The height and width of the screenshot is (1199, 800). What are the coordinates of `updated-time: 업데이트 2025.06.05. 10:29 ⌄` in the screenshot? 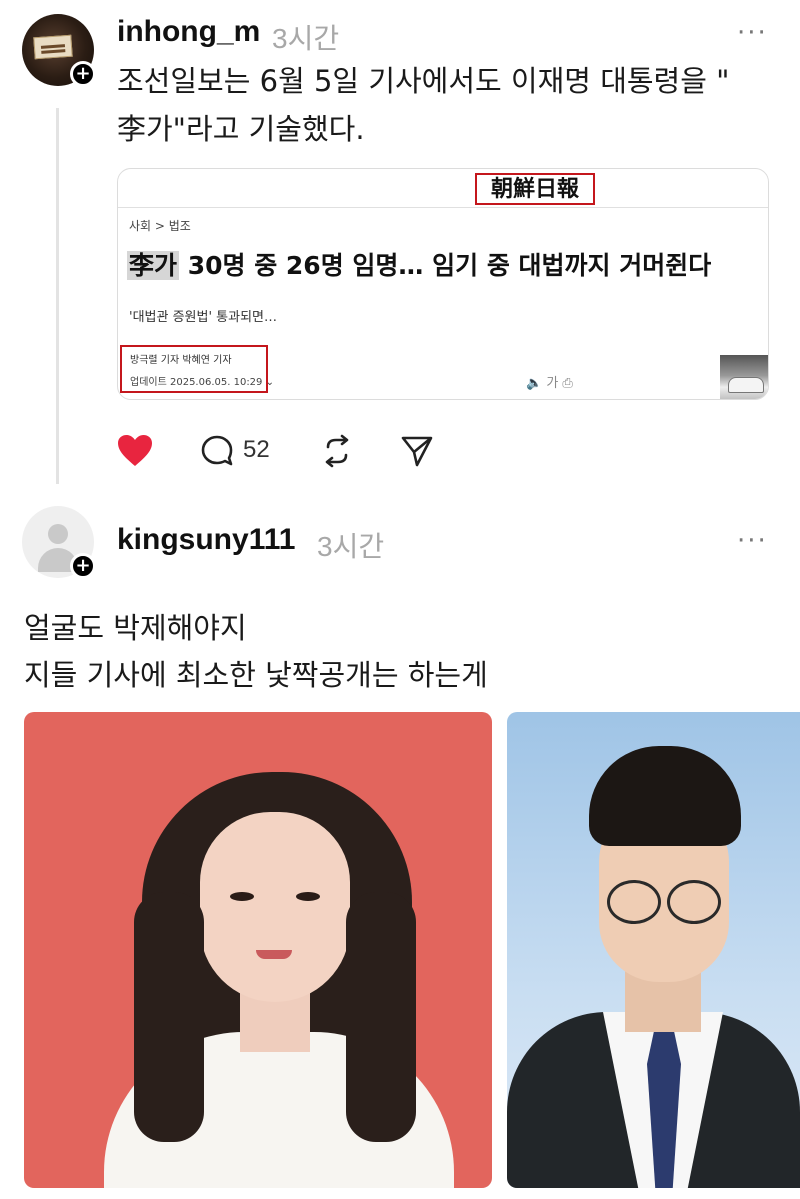 It's located at (202, 382).